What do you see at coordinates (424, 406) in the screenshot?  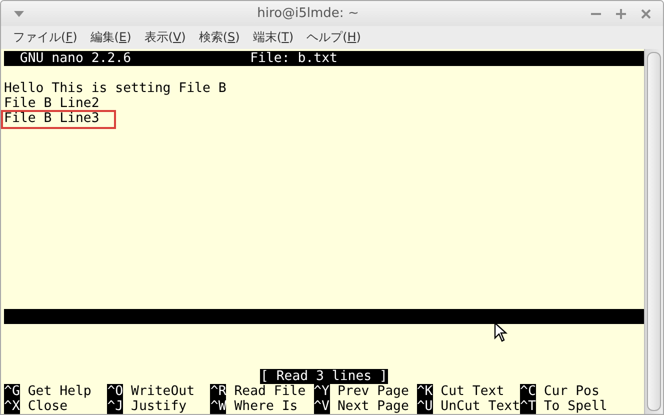 I see `shortcut-key: ^U` at bounding box center [424, 406].